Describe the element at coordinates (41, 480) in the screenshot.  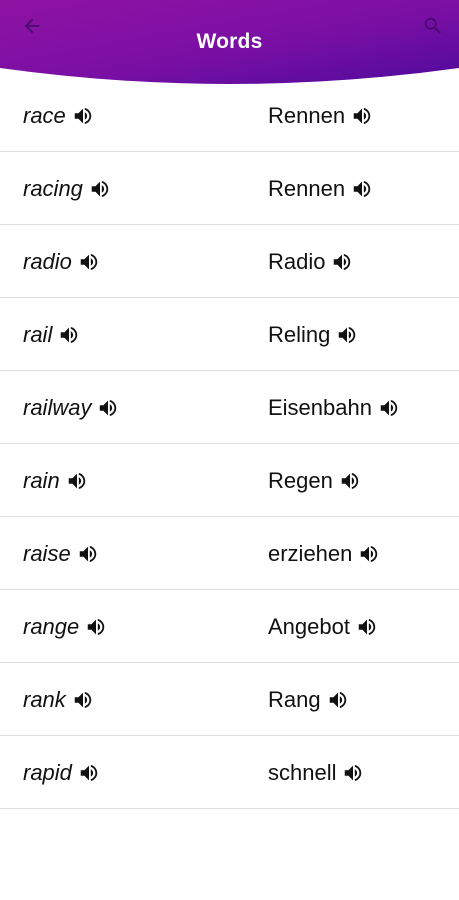
I see `english-word-text: rain` at that location.